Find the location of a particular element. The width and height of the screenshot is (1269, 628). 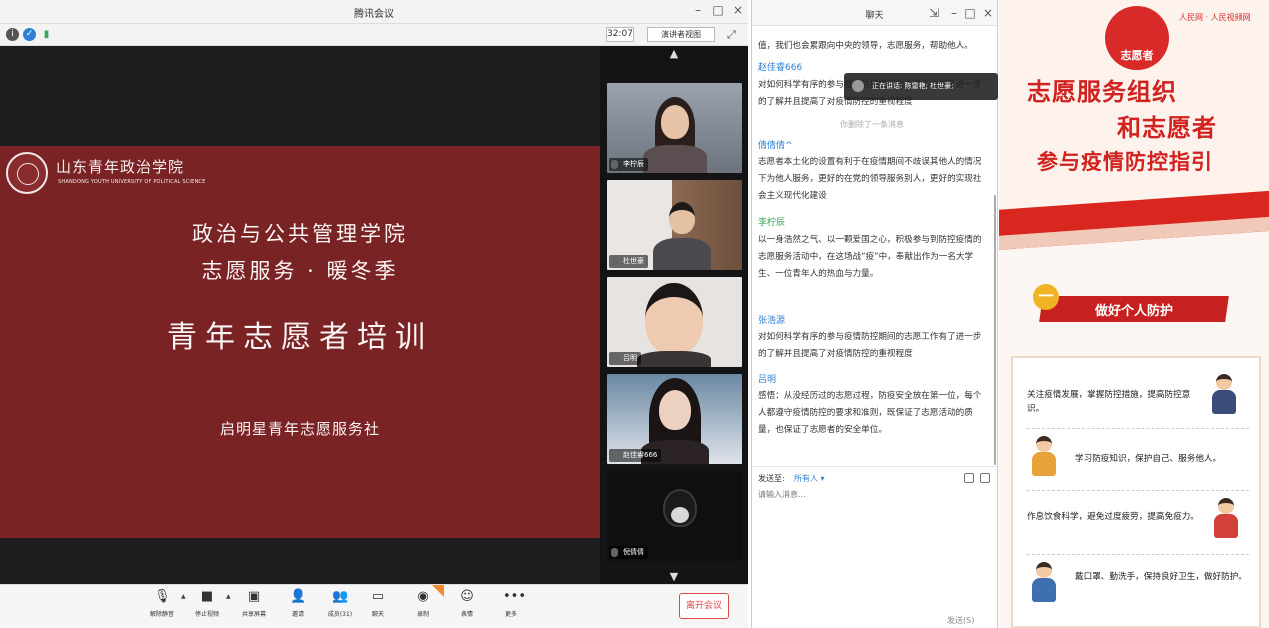

school-name: 山东青年政治学院 is located at coordinates (120, 167).